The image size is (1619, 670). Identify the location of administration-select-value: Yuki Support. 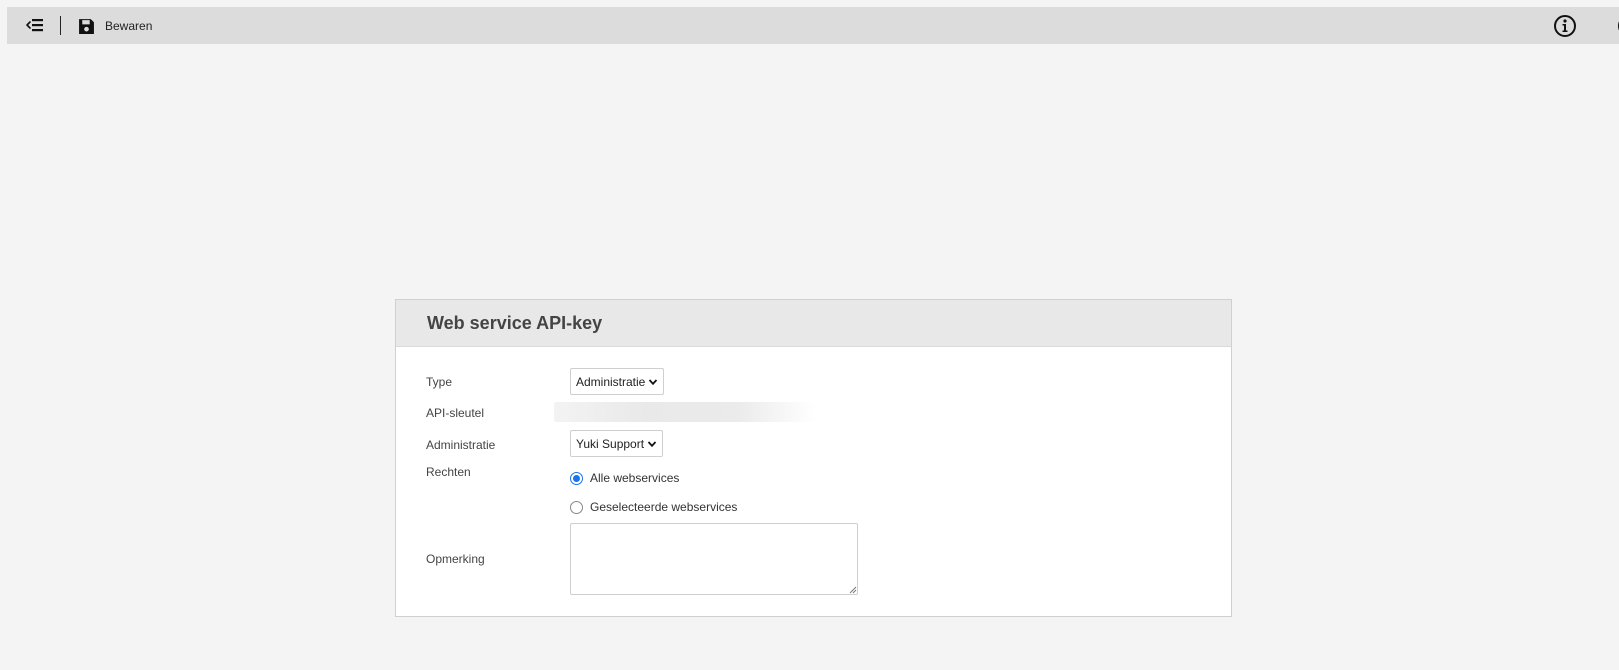
(610, 443).